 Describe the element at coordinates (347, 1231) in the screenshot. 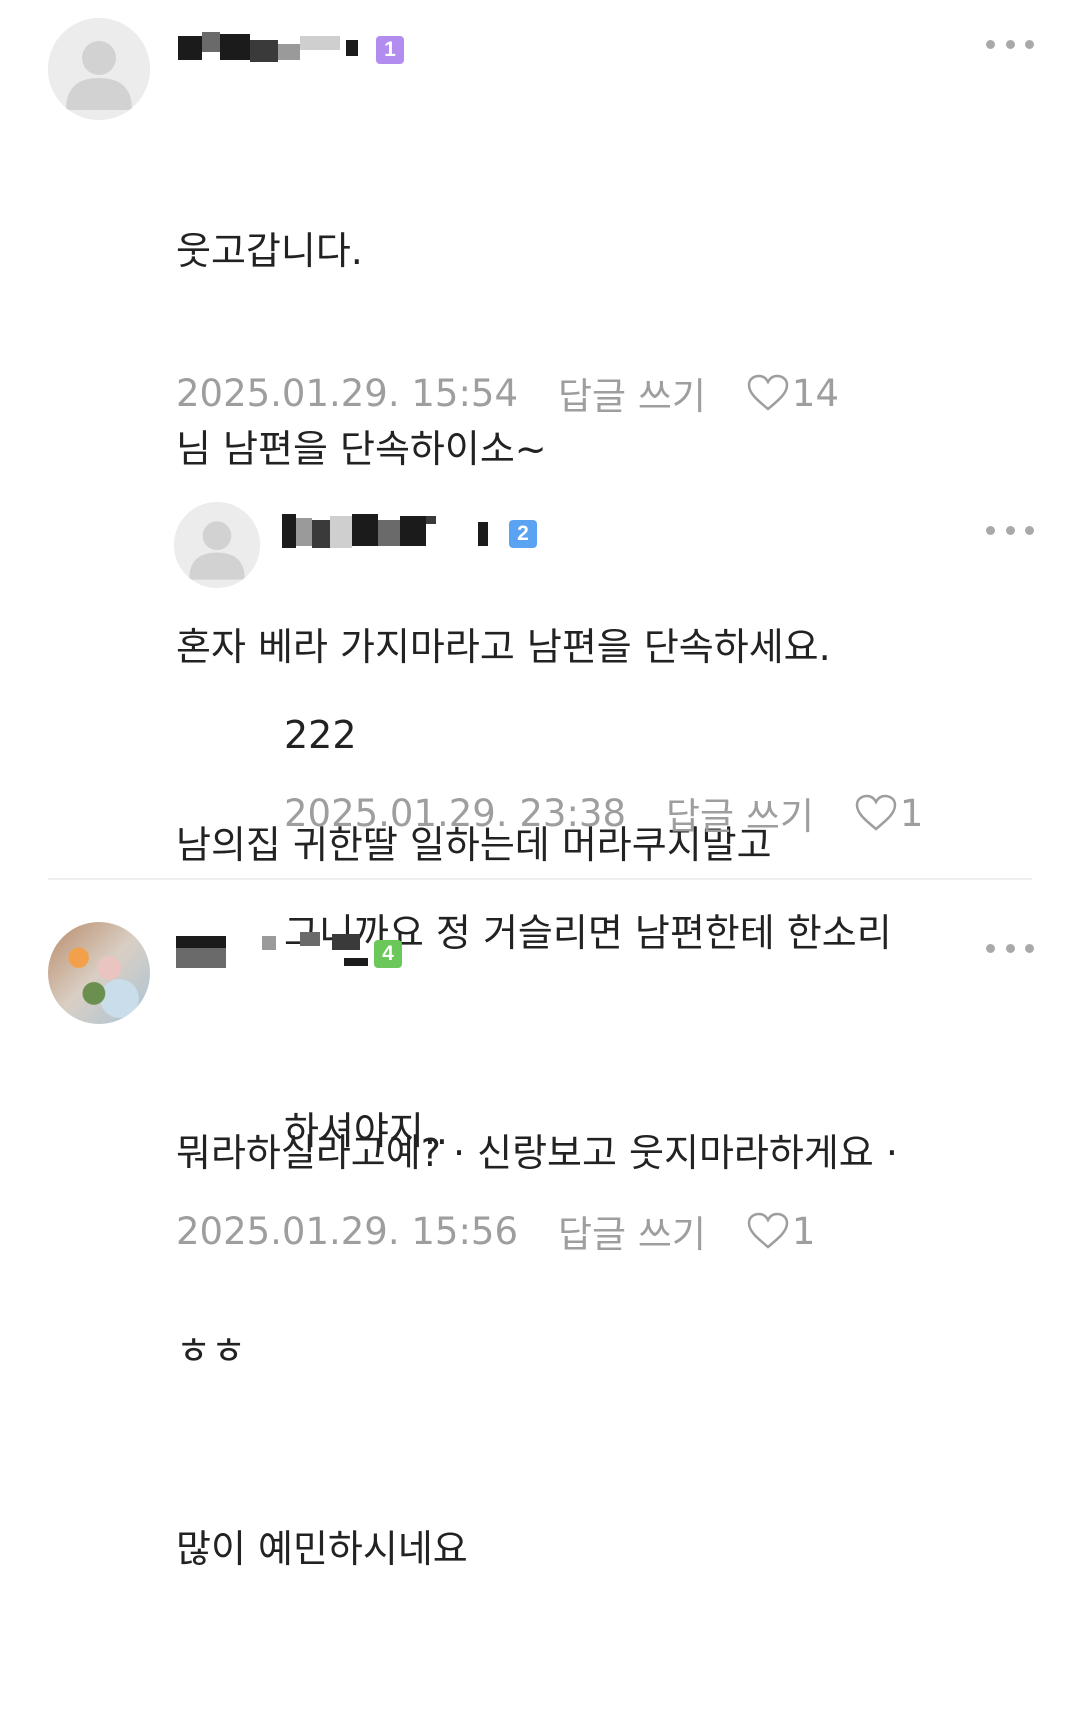

I see `comment-date: 2025.01.29. 15:56` at that location.